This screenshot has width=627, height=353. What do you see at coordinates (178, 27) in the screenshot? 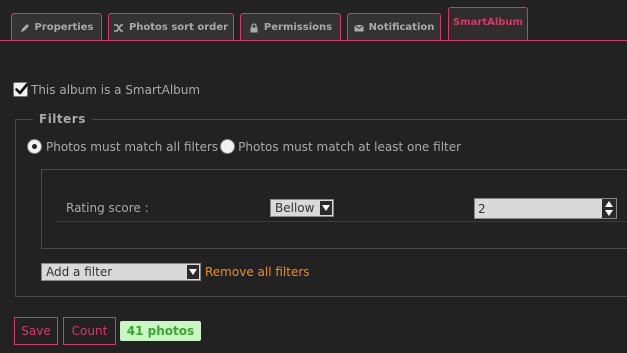
I see `tab-label: Photos sort order` at bounding box center [178, 27].